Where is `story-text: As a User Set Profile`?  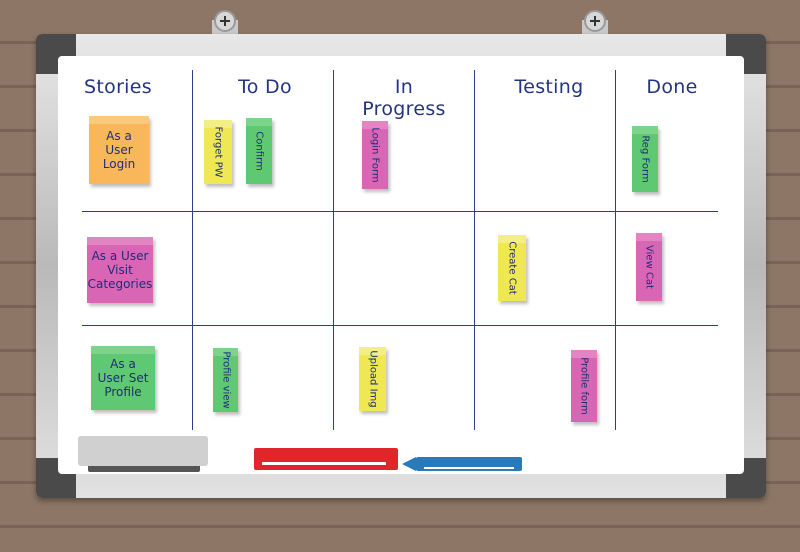 story-text: As a User Set Profile is located at coordinates (123, 378).